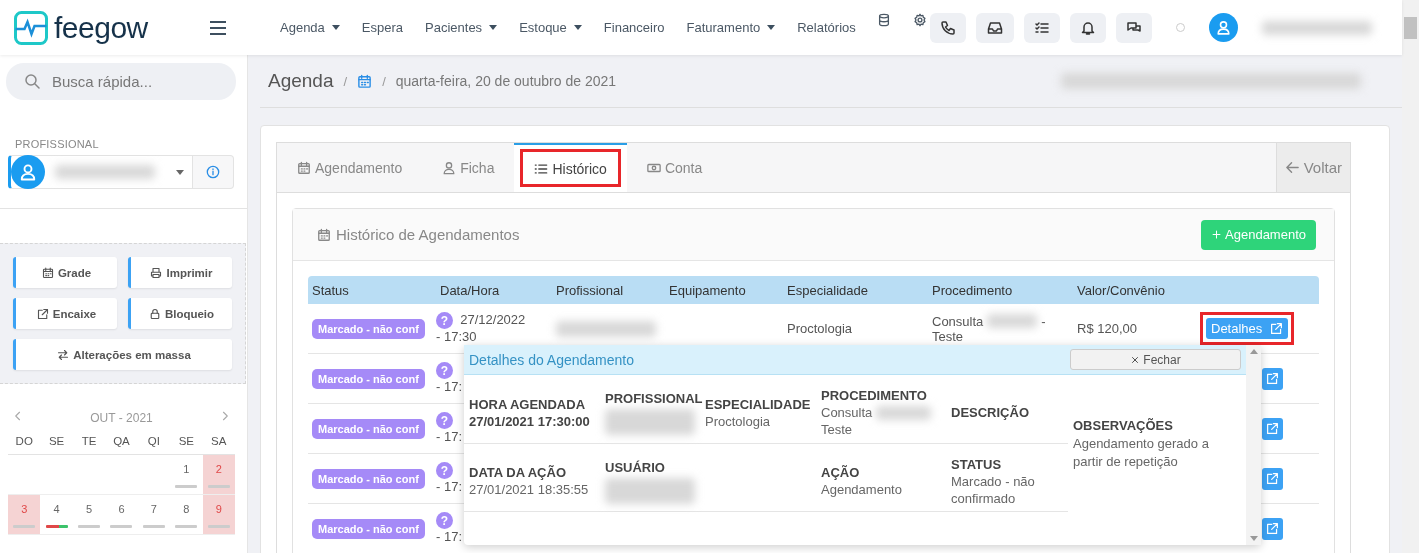 This screenshot has width=1419, height=553. I want to click on table-cell: Teste, so click(948, 336).